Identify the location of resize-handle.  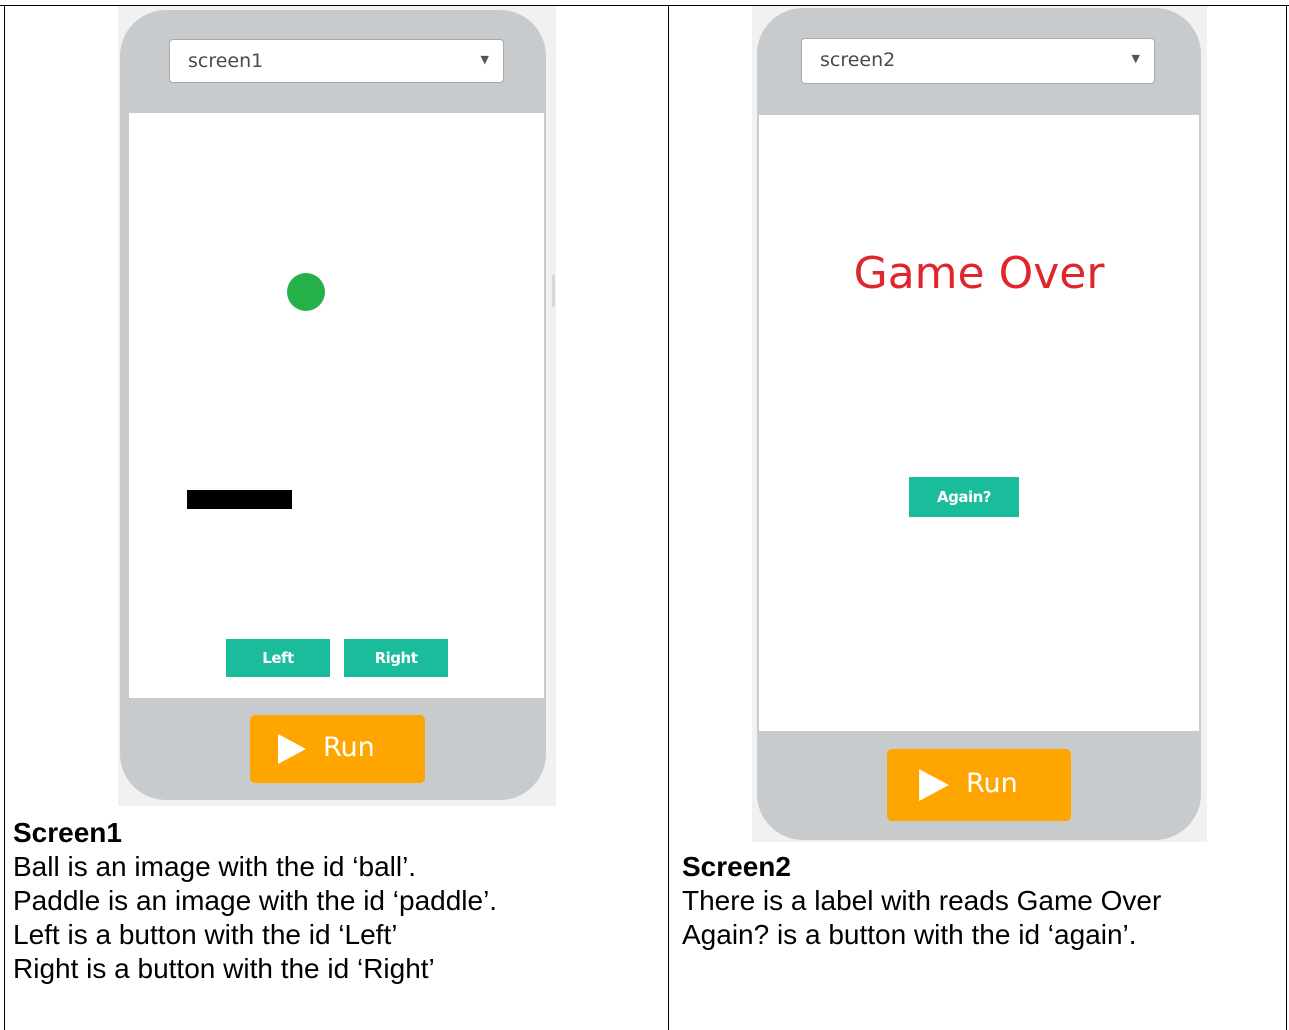
(553, 291).